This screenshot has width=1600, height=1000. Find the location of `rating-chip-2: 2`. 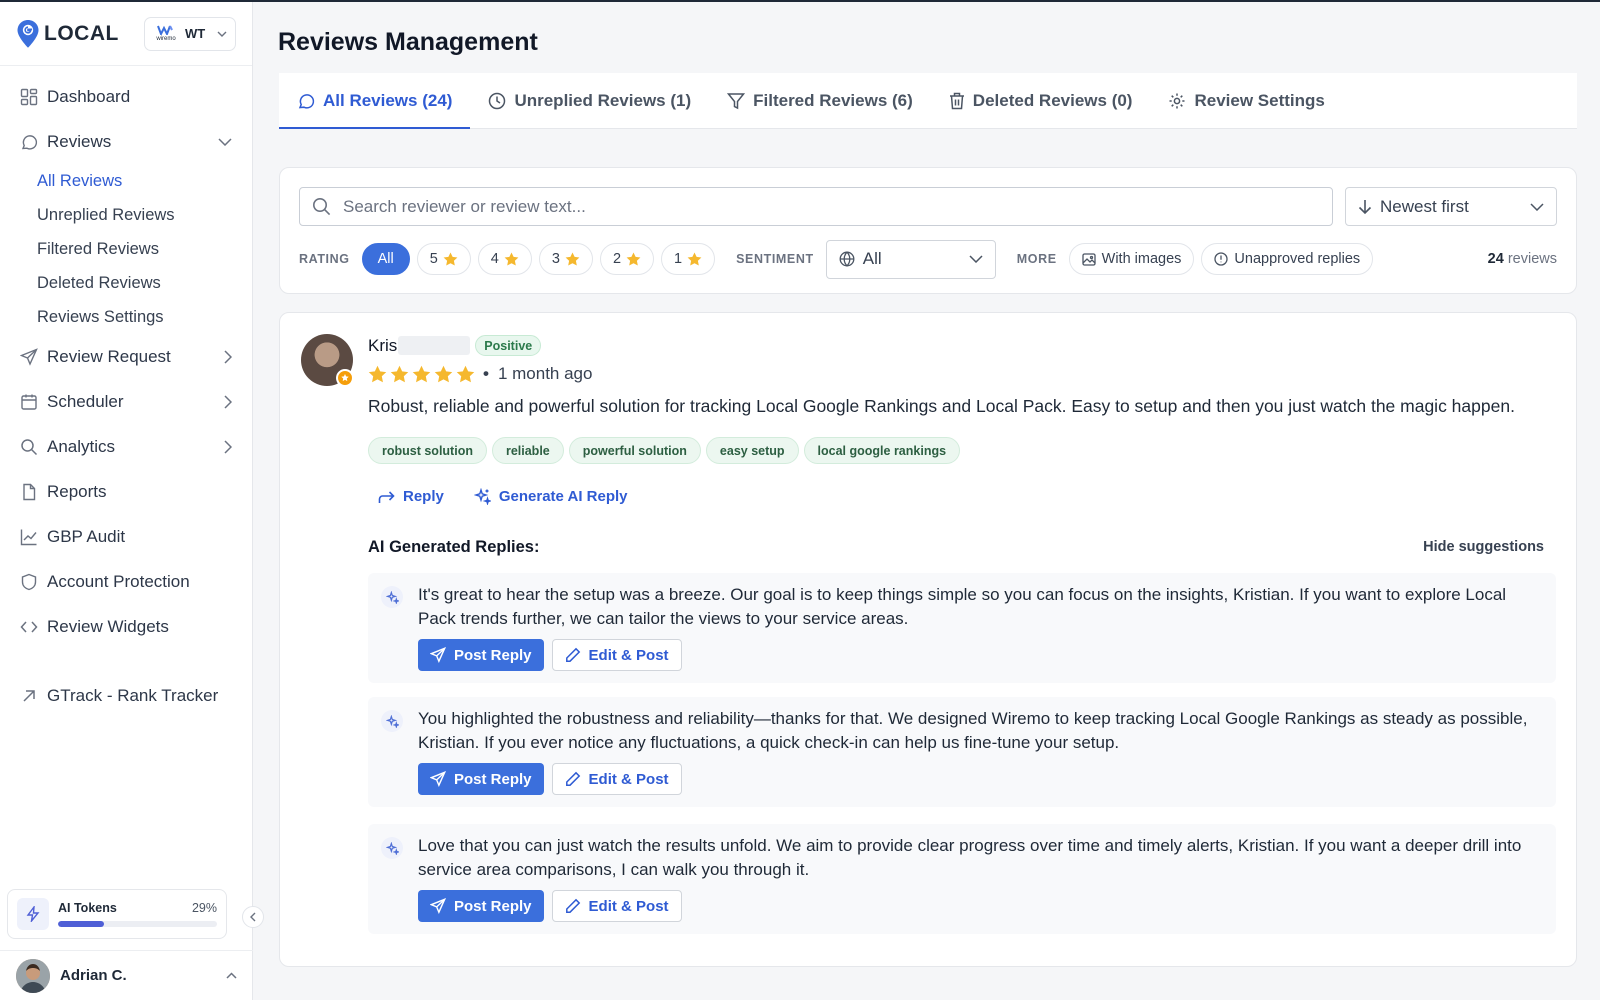

rating-chip-2: 2 is located at coordinates (627, 259).